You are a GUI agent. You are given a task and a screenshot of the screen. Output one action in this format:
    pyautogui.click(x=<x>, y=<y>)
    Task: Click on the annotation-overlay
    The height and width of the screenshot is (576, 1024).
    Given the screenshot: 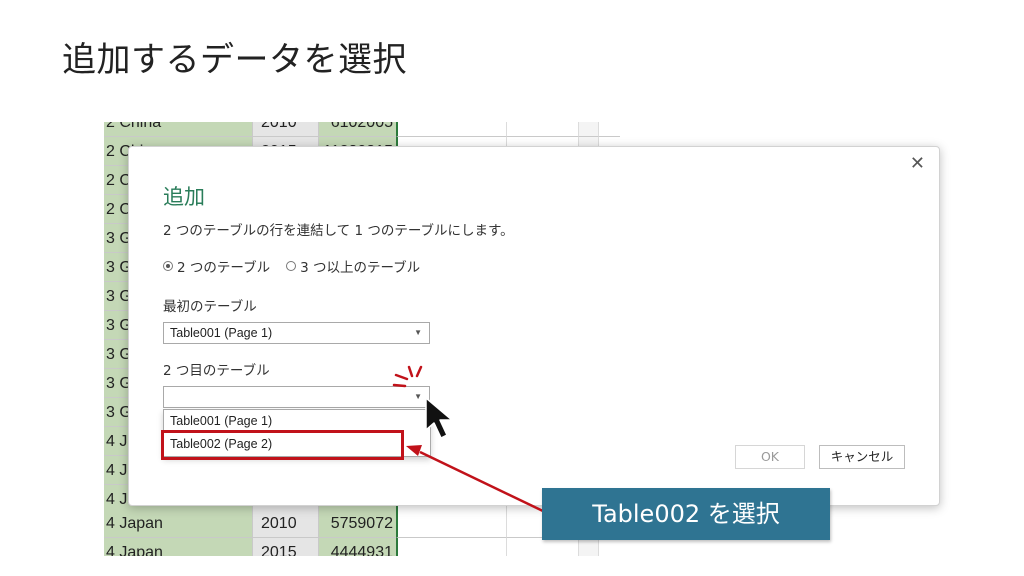 What is the action you would take?
    pyautogui.click(x=469, y=439)
    